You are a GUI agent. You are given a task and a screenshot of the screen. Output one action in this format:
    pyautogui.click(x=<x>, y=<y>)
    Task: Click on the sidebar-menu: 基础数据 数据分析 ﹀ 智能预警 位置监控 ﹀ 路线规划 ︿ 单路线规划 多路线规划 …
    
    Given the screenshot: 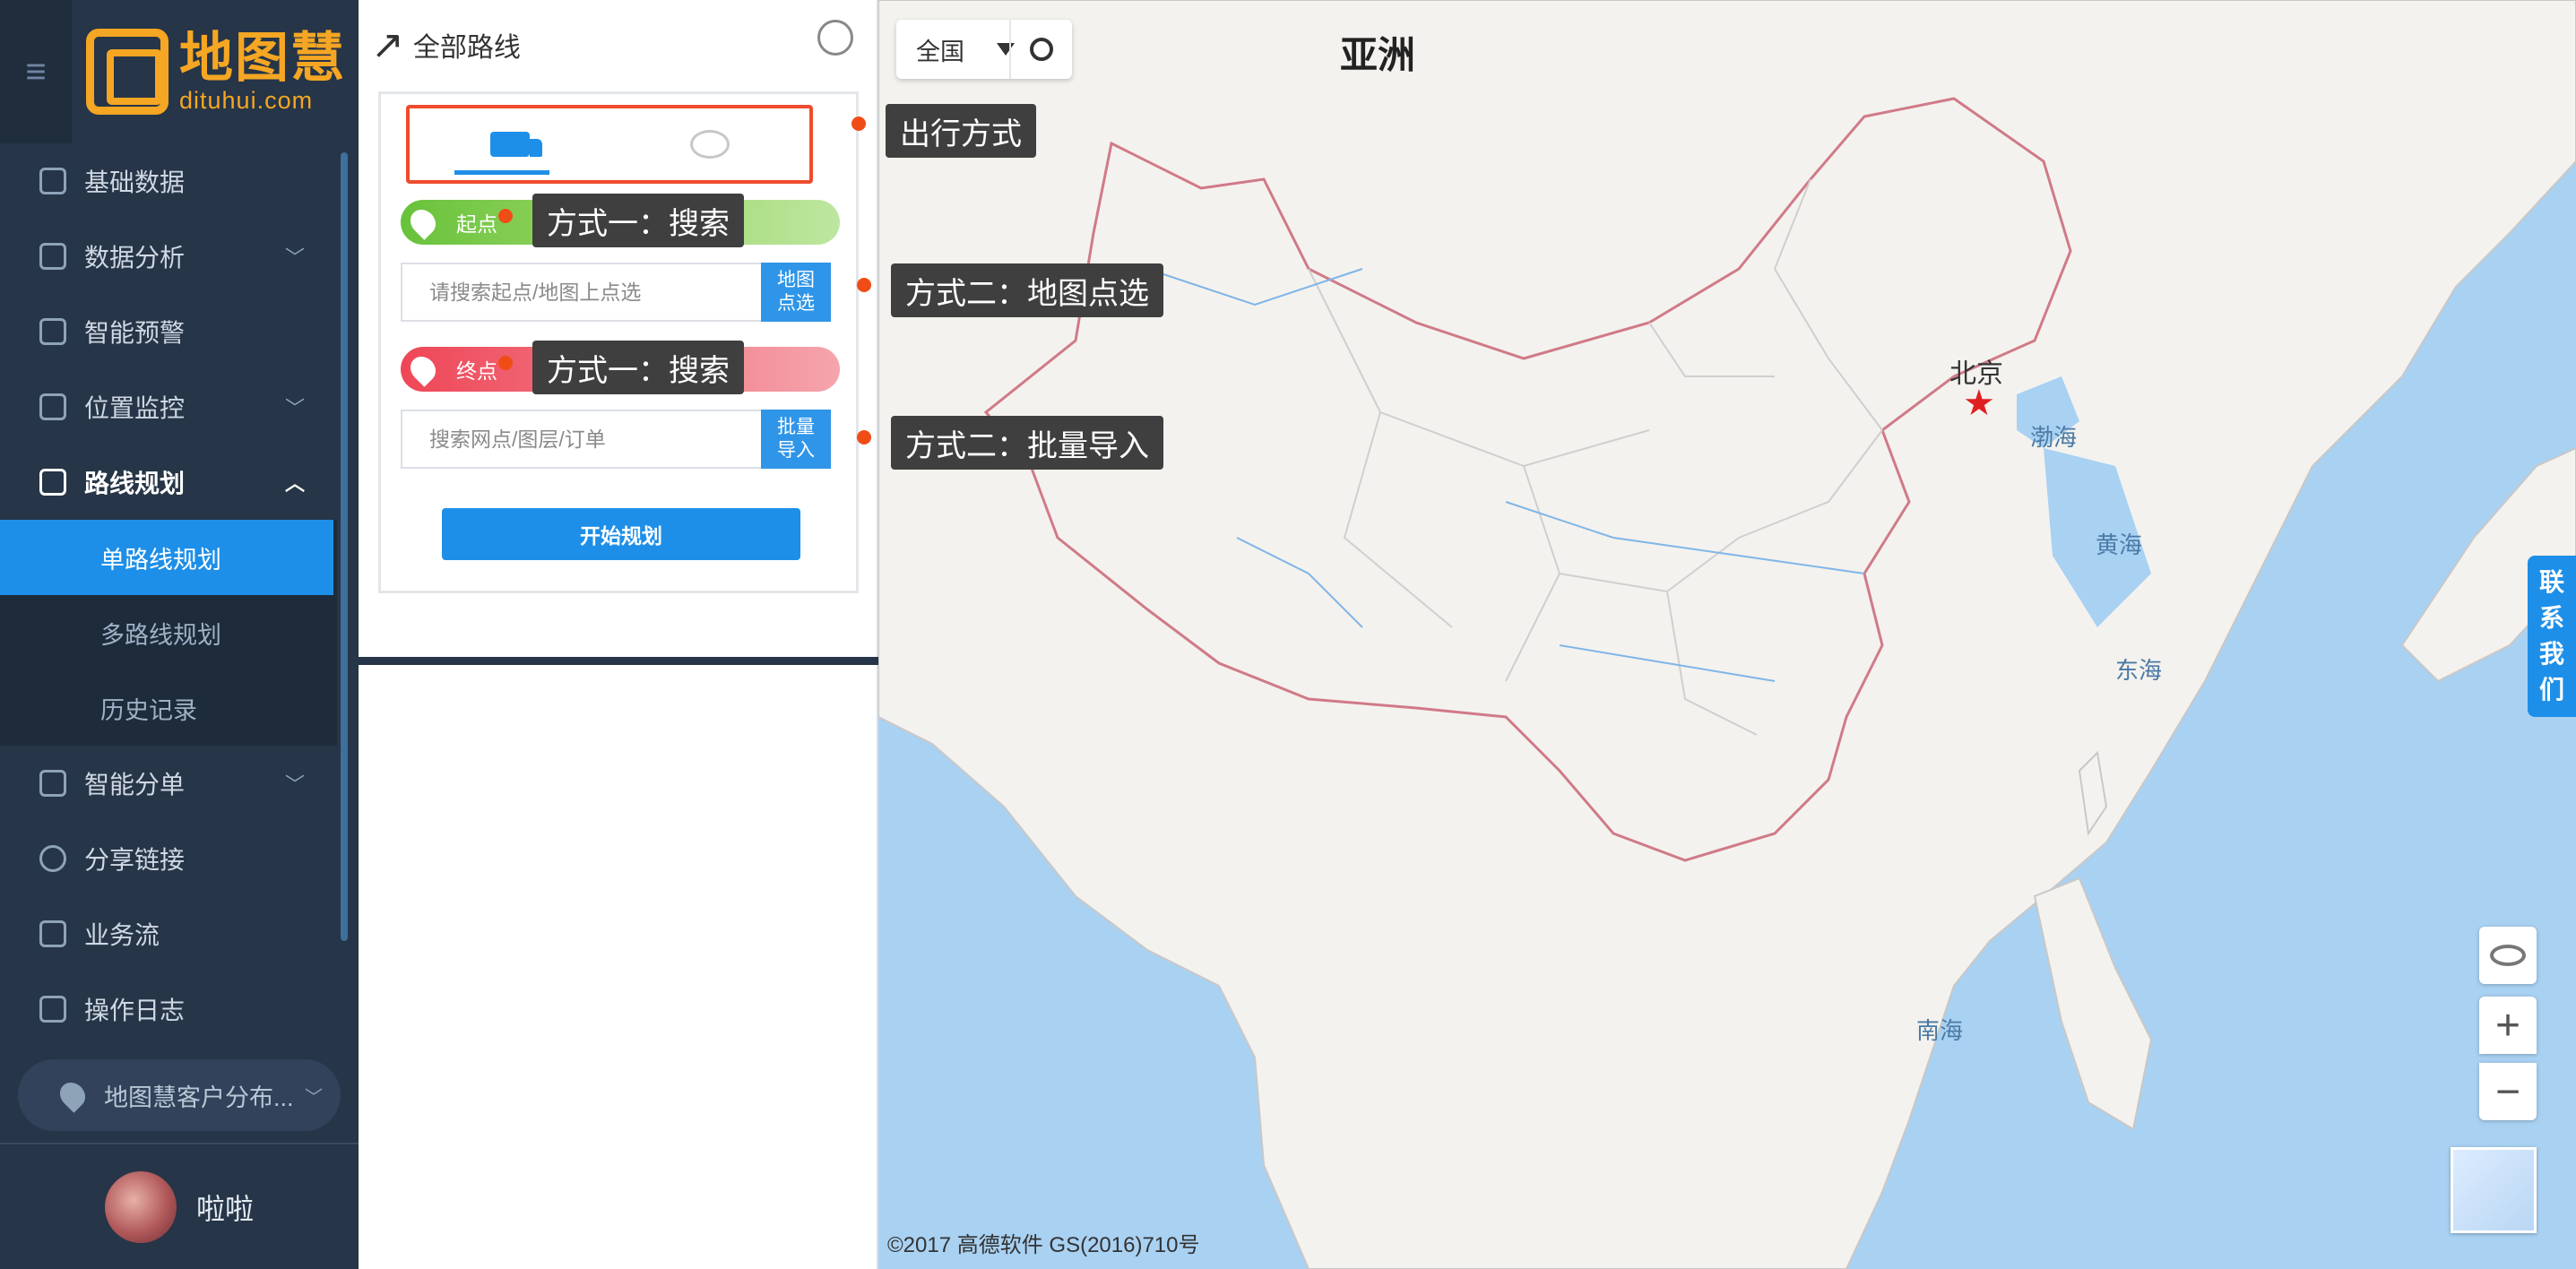 What is the action you would take?
    pyautogui.click(x=168, y=595)
    